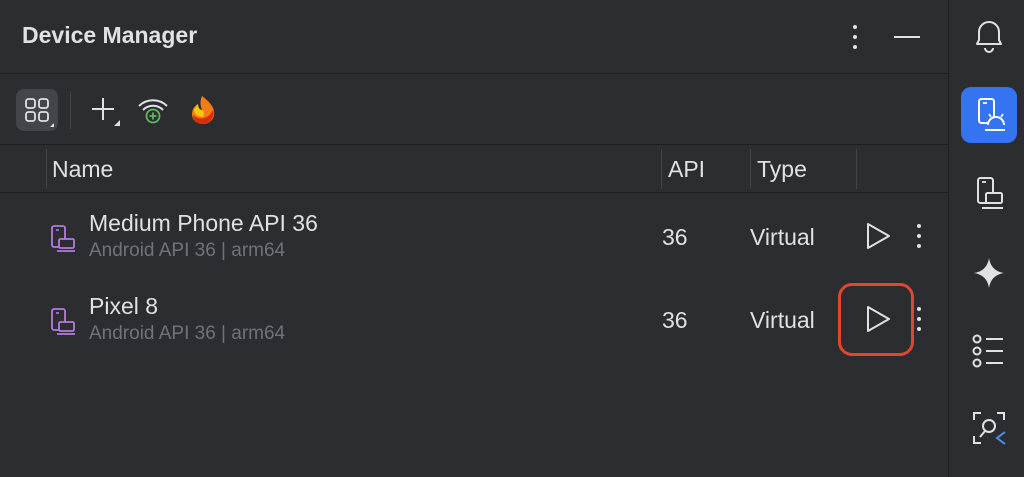 The height and width of the screenshot is (477, 1024). I want to click on play-icon, so click(878, 236).